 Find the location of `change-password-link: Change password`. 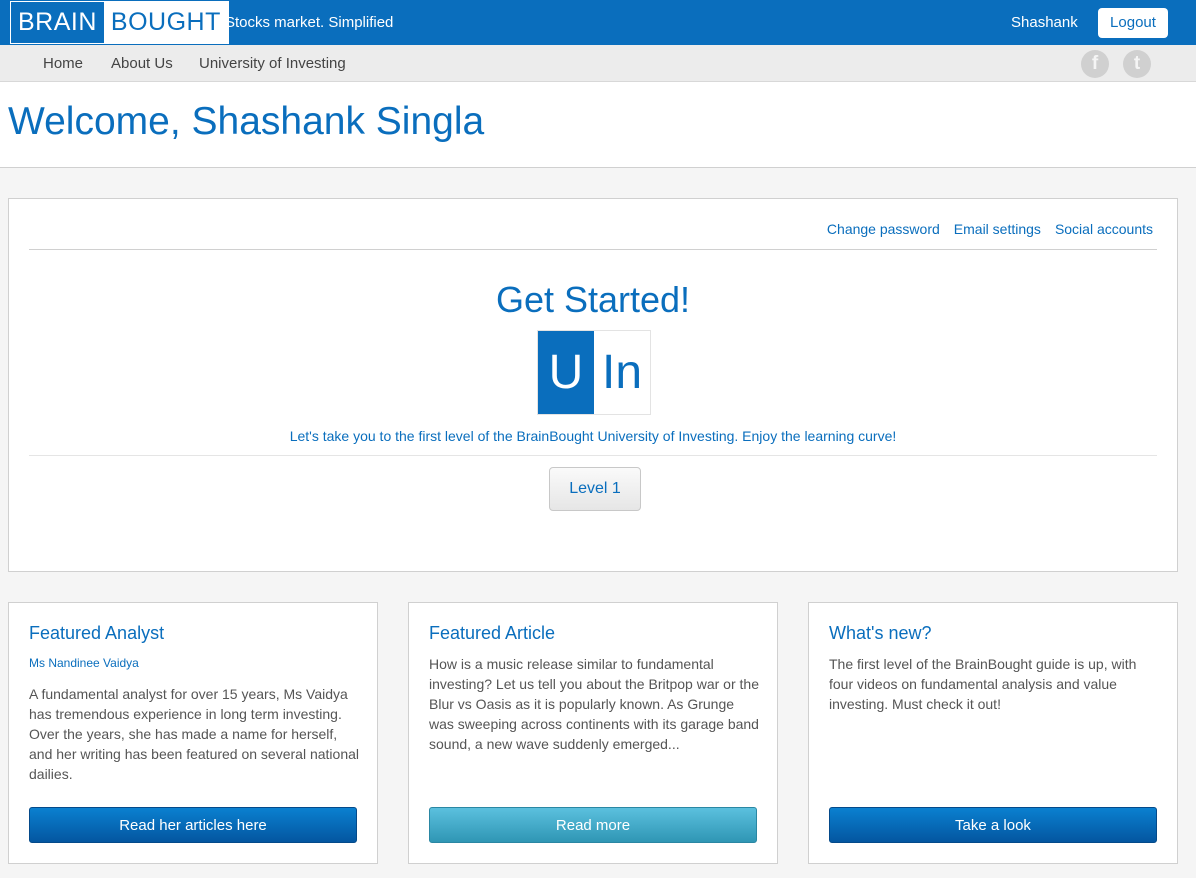

change-password-link: Change password is located at coordinates (883, 229).